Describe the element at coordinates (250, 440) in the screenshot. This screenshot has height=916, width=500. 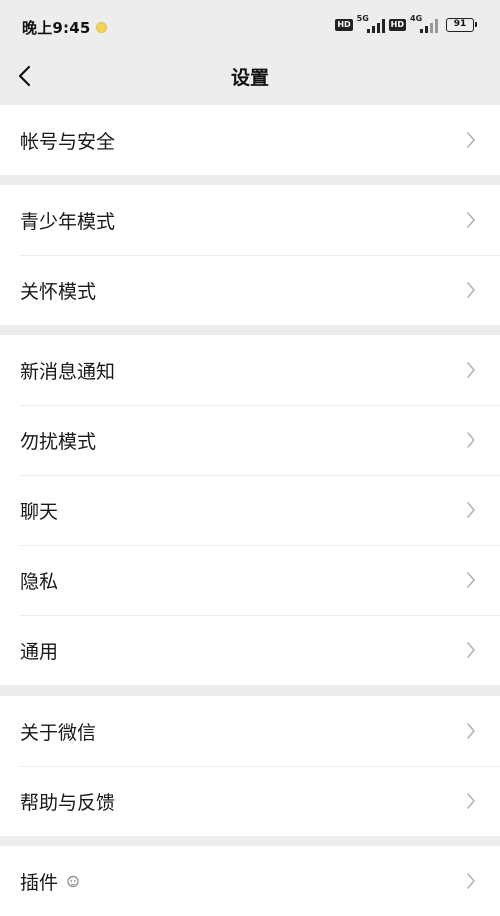
I see `row-do-not-disturb: 勿扰模式` at that location.